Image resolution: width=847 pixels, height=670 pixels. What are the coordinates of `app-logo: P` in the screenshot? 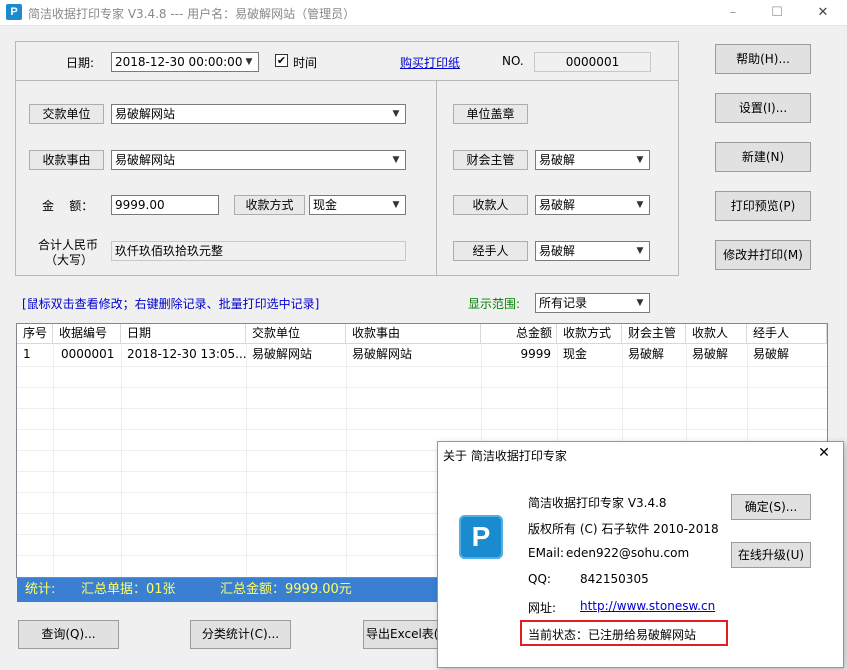 It's located at (481, 537).